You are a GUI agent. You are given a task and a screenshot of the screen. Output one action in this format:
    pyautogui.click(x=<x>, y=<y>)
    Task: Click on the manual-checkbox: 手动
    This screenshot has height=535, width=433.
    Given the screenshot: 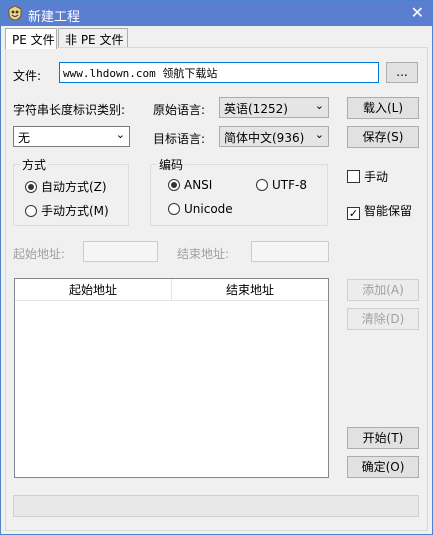 What is the action you would take?
    pyautogui.click(x=367, y=176)
    